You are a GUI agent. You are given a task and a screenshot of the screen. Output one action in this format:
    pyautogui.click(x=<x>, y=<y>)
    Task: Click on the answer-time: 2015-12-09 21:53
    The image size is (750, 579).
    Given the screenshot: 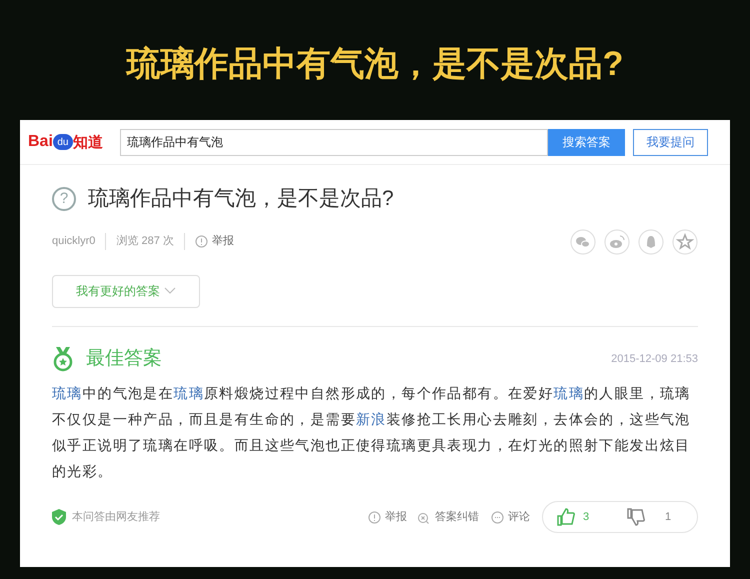 What is the action you would take?
    pyautogui.click(x=654, y=359)
    